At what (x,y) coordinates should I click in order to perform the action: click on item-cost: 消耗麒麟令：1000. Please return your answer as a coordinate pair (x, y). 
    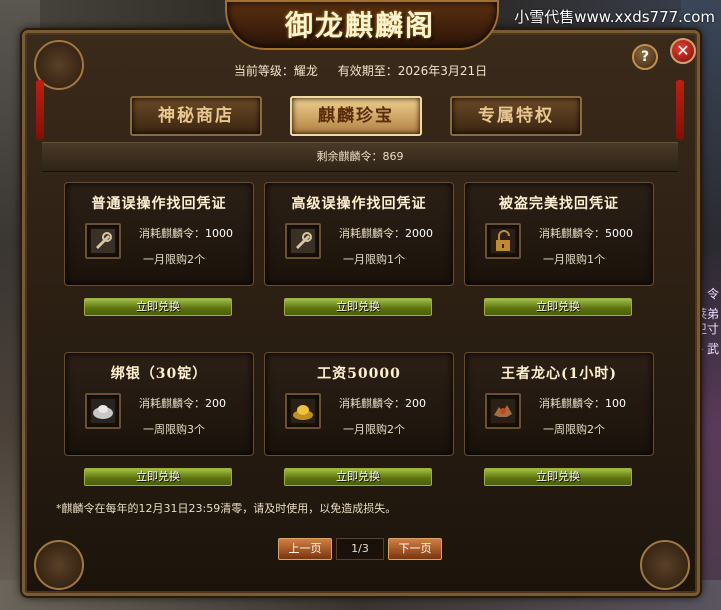
    Looking at the image, I should click on (186, 233).